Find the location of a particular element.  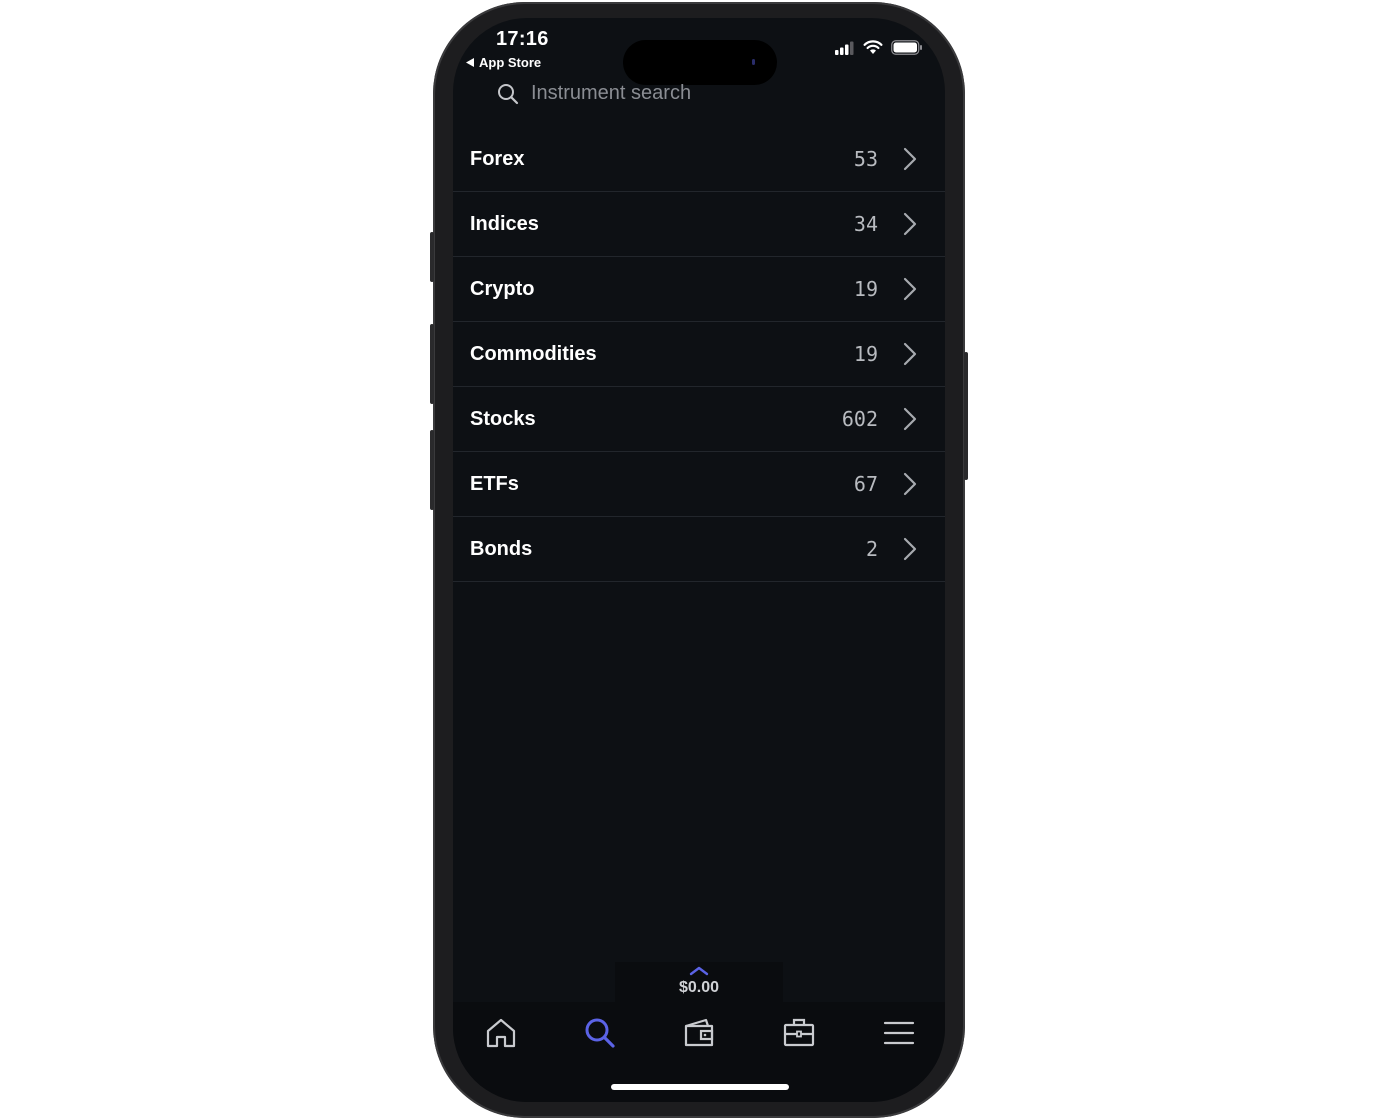

category-row-stocks: Stocks 602 is located at coordinates (699, 419).